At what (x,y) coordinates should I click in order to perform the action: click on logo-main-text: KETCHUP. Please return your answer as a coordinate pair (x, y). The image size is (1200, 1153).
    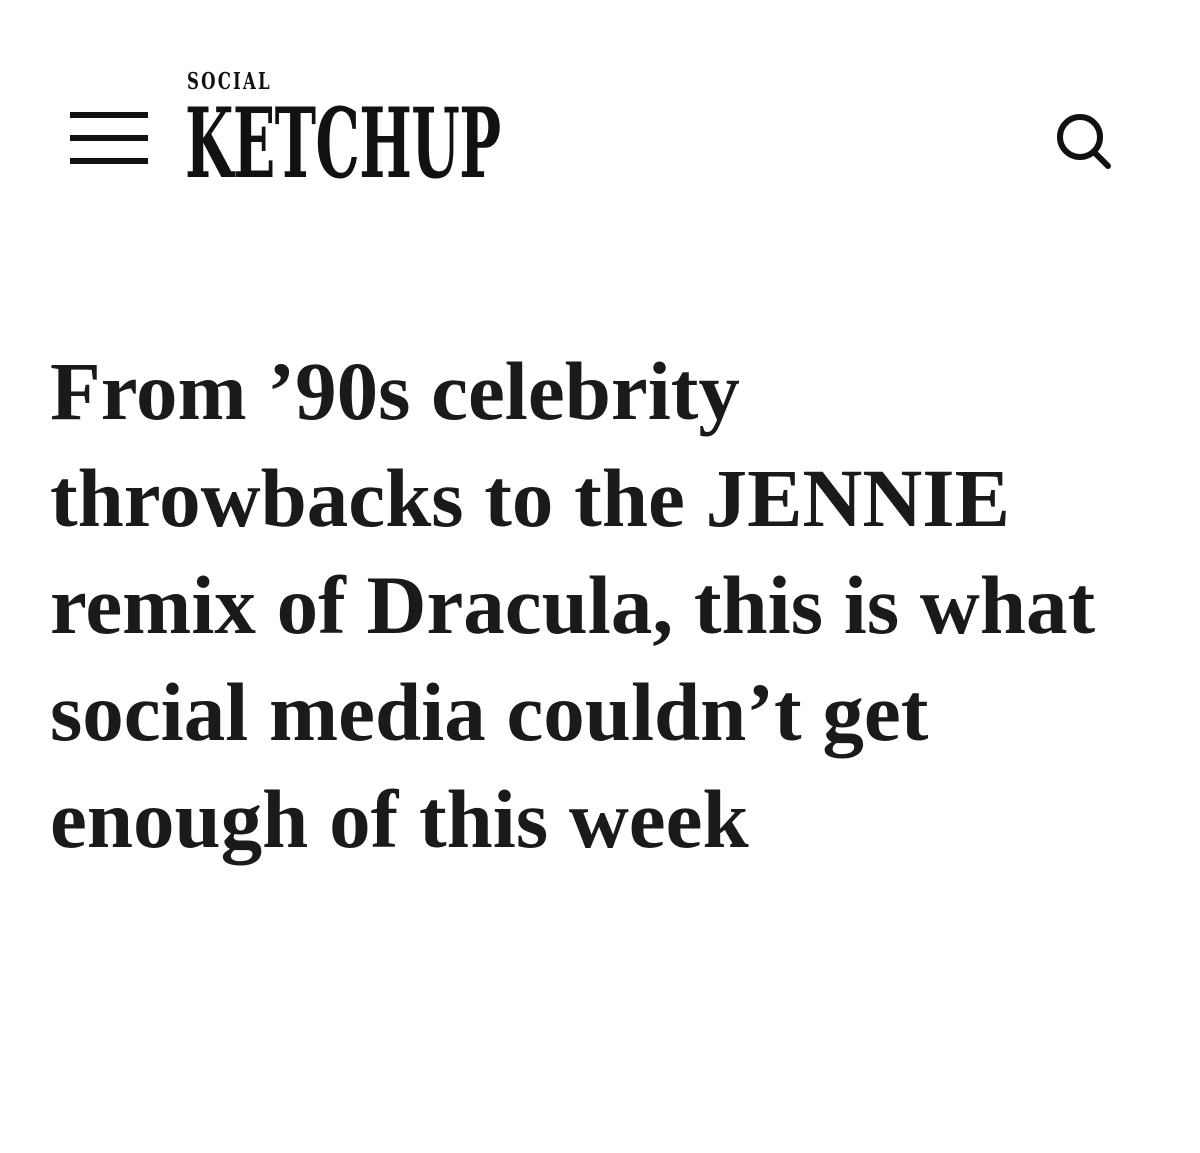
    Looking at the image, I should click on (343, 143).